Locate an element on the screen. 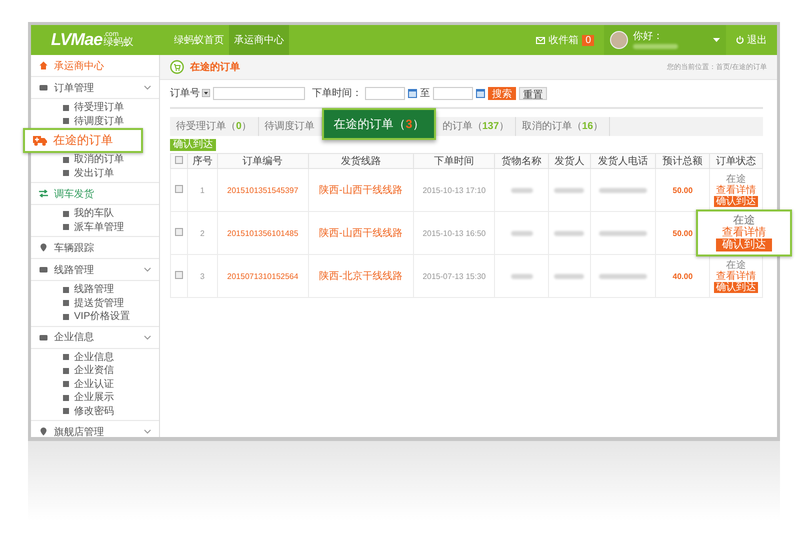 This screenshot has height=546, width=800. reset-button: 重置 is located at coordinates (533, 93).